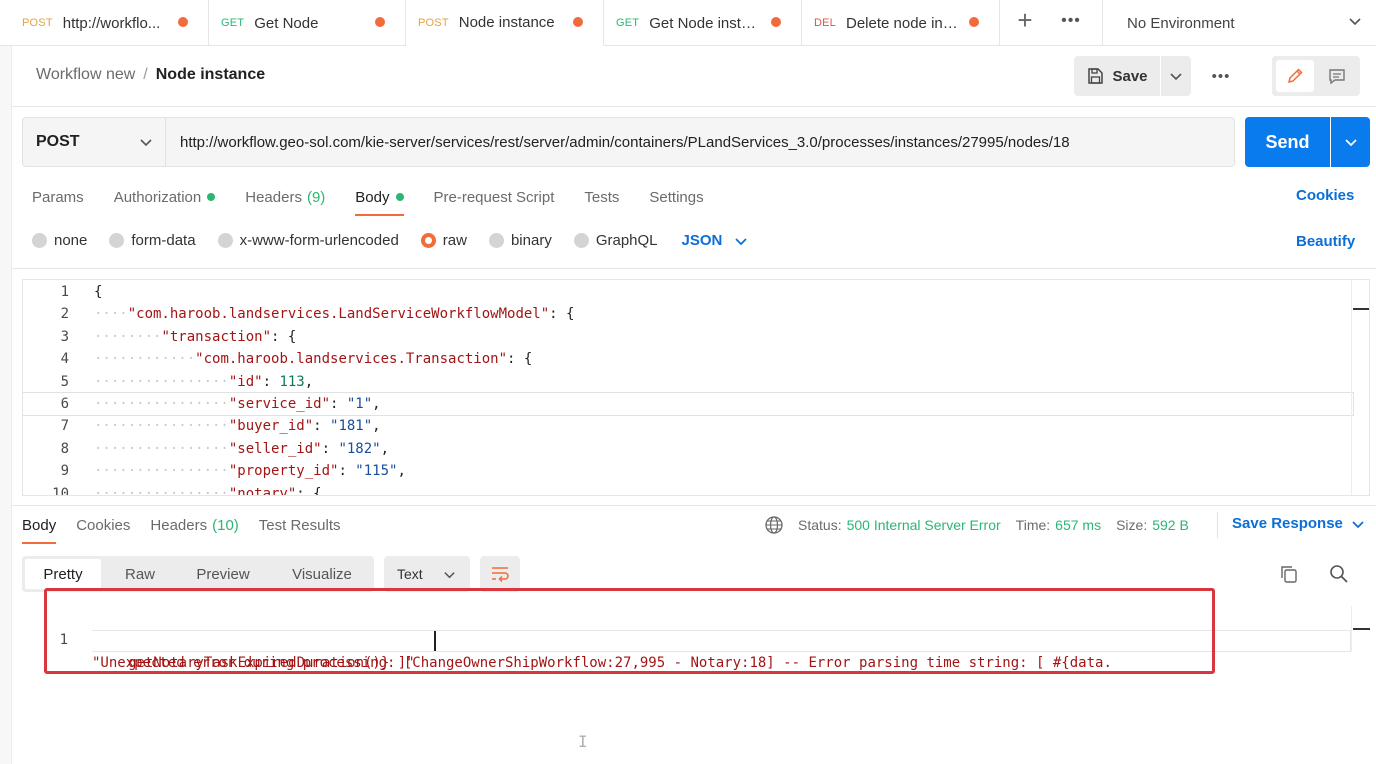 This screenshot has height=764, width=1376. Describe the element at coordinates (601, 197) in the screenshot. I see `tab-tests: Tests` at that location.